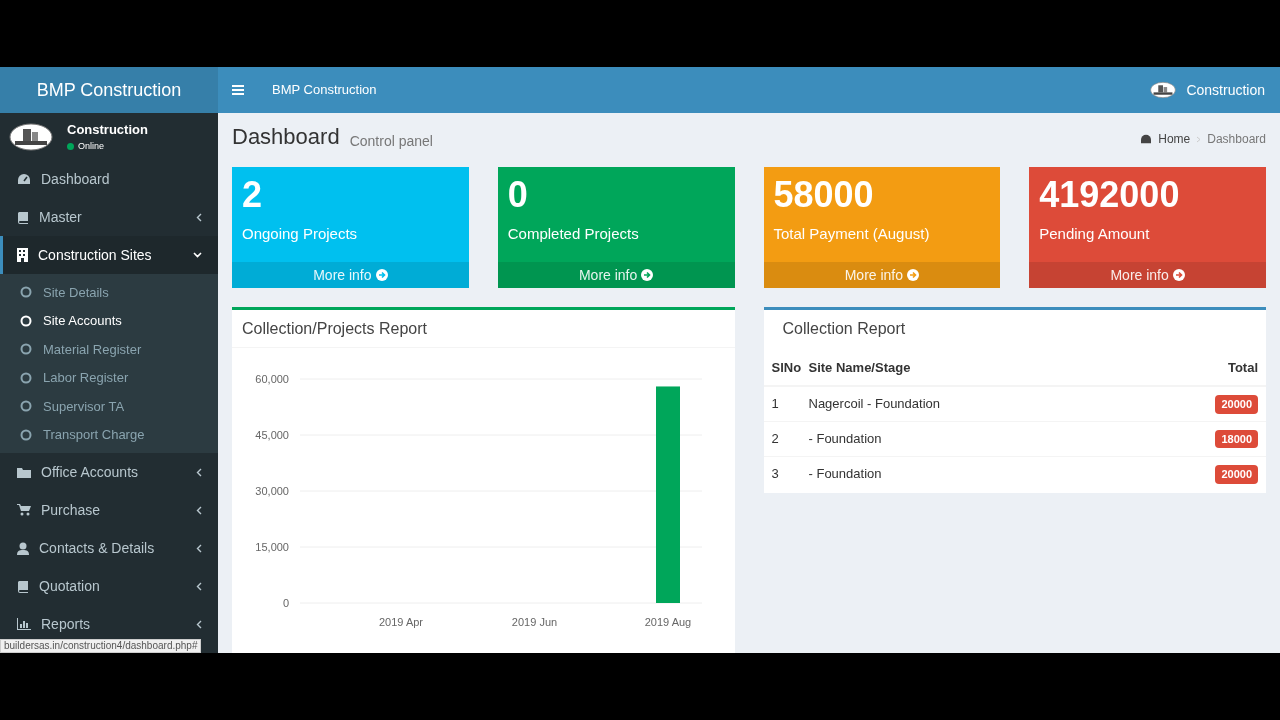 The width and height of the screenshot is (1280, 720). I want to click on column-header: Site Name/Stage, so click(973, 368).